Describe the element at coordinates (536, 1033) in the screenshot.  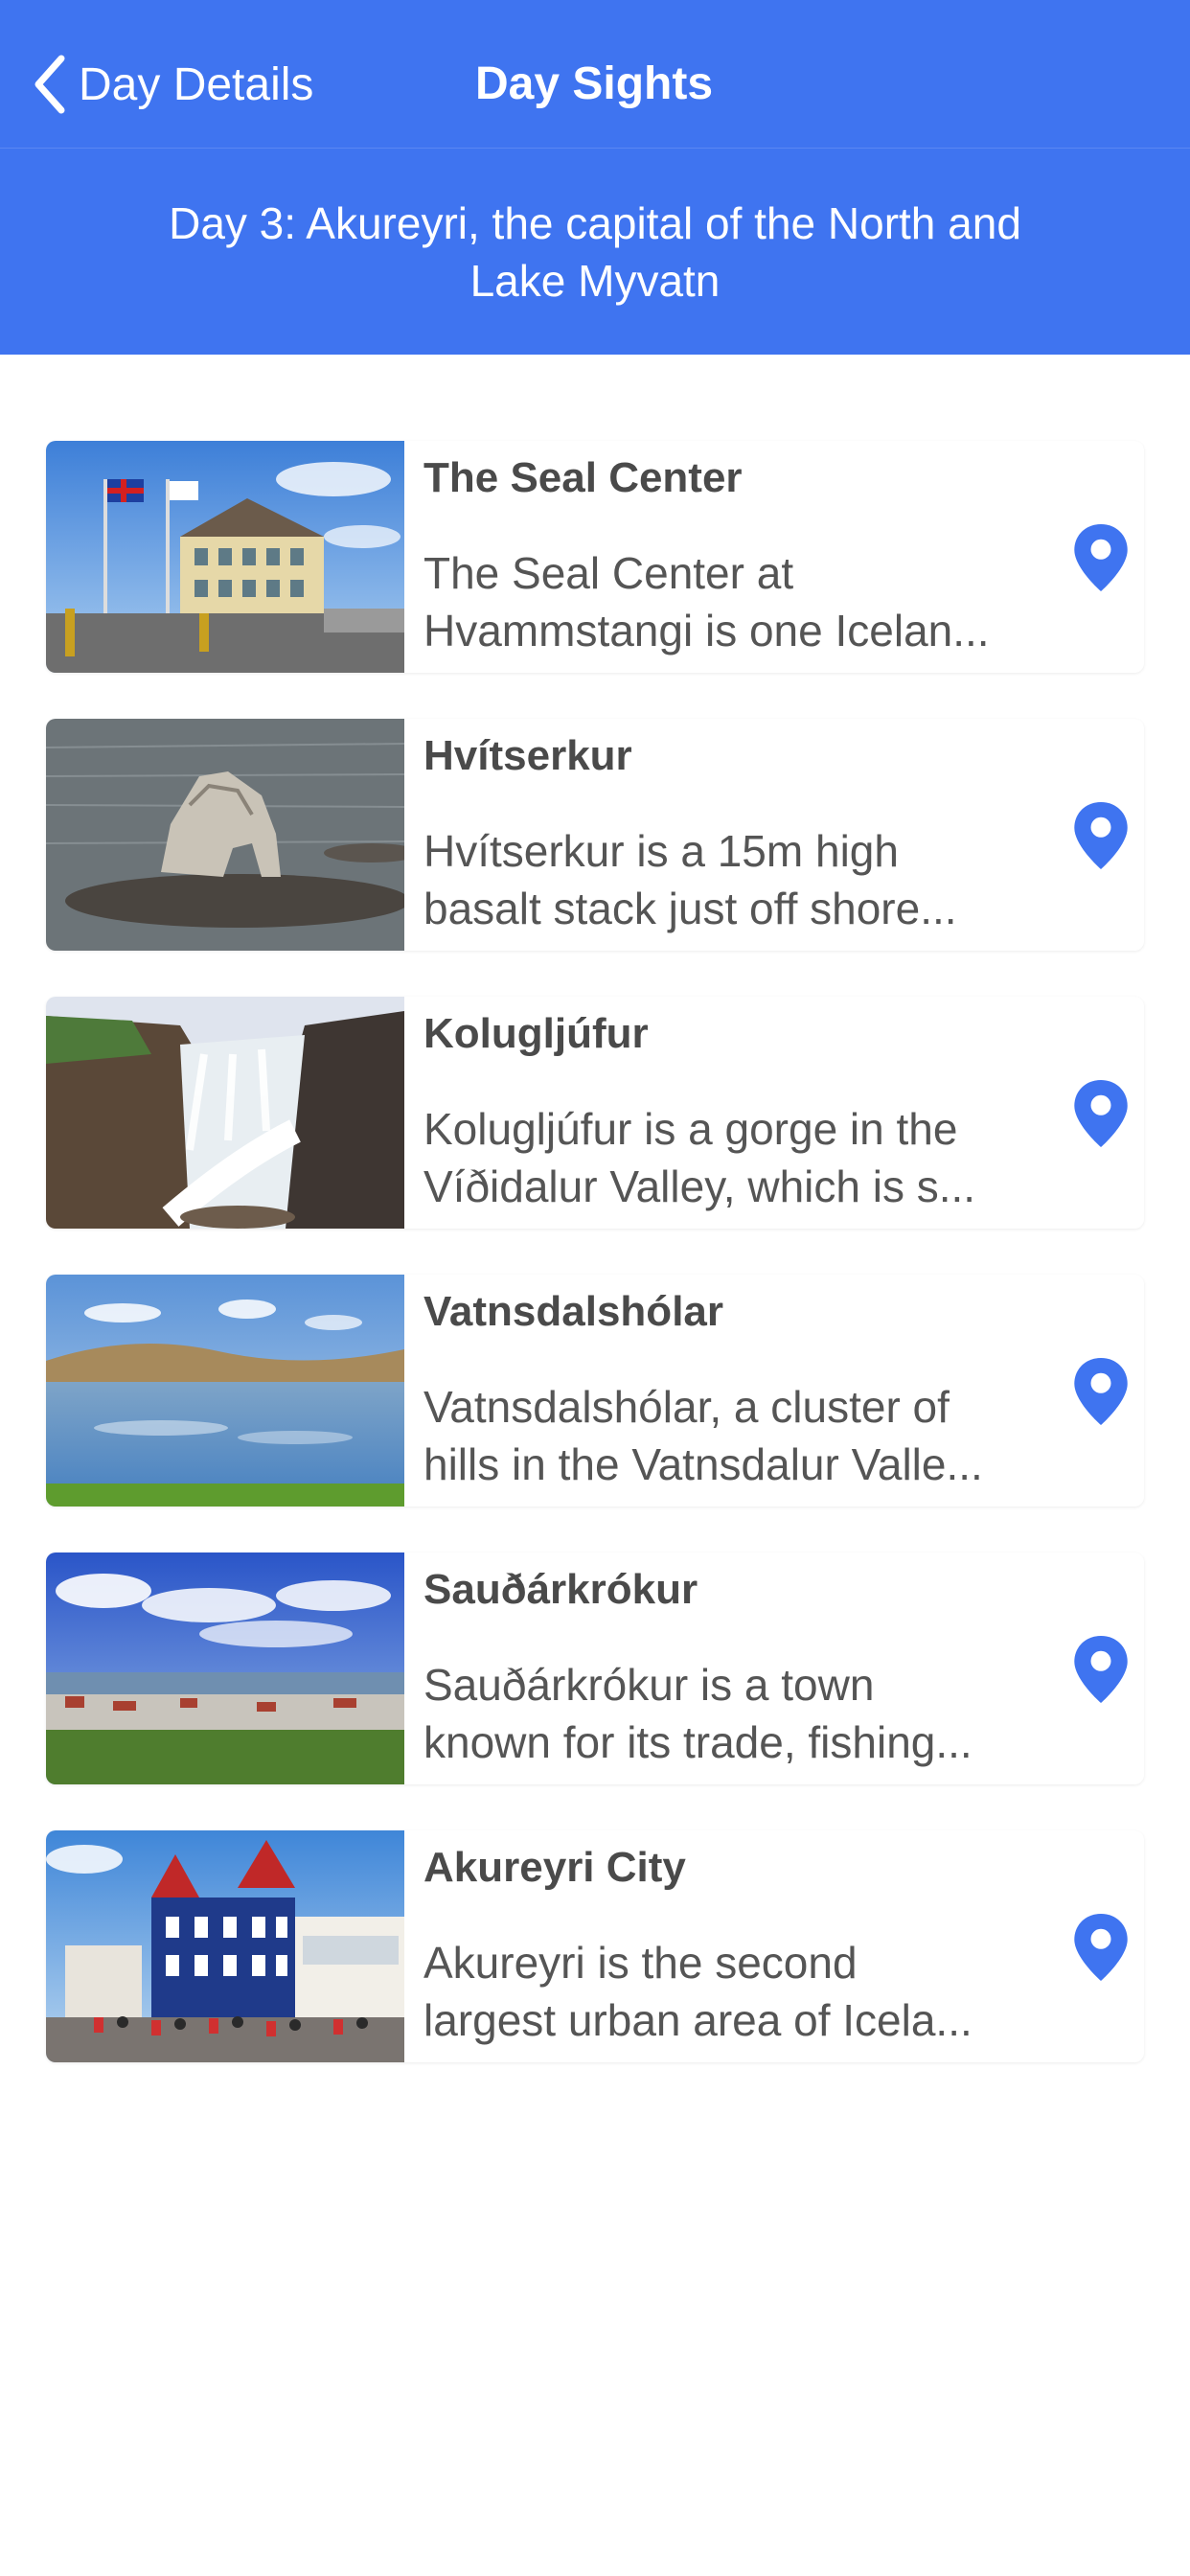
I see `sight-title: Kolugljúfur` at that location.